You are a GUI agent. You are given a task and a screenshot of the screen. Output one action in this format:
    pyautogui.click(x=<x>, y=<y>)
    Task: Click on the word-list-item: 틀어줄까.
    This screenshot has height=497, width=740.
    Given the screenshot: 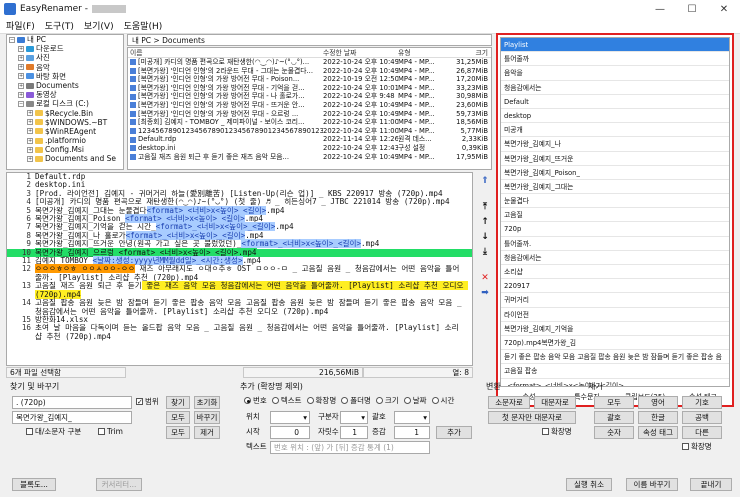 What is the action you would take?
    pyautogui.click(x=615, y=244)
    